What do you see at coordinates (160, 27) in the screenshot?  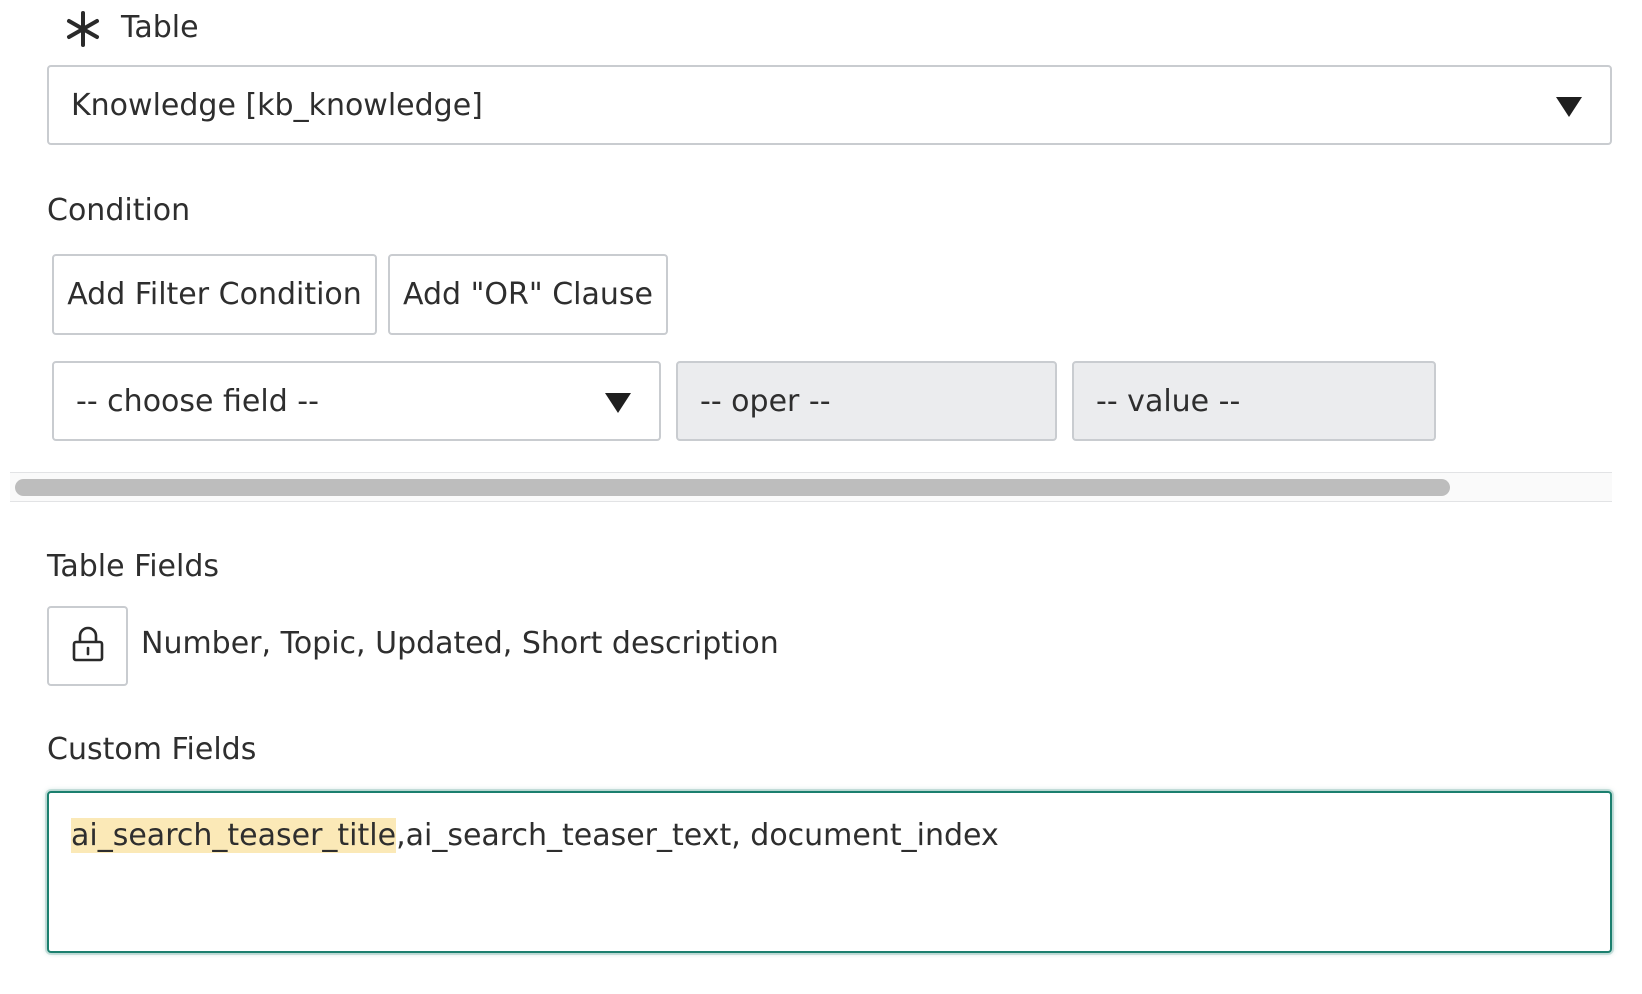 I see `table-label: Table` at bounding box center [160, 27].